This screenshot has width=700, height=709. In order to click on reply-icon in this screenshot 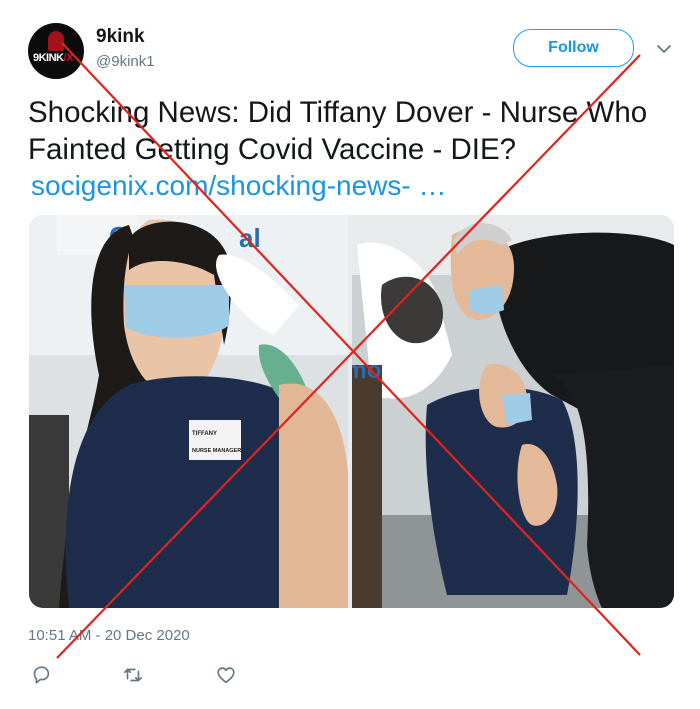, I will do `click(41, 675)`.